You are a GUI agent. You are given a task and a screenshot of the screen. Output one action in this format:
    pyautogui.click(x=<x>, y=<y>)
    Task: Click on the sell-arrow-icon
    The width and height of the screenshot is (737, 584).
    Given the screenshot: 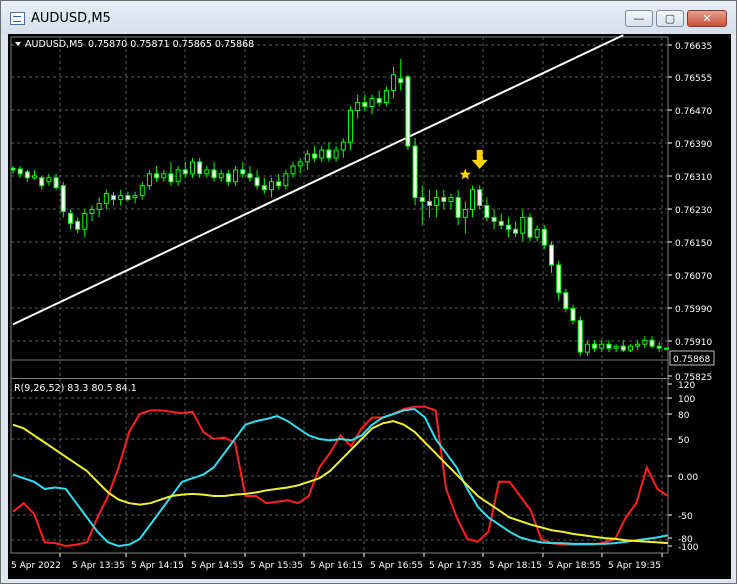 What is the action you would take?
    pyautogui.click(x=479, y=159)
    